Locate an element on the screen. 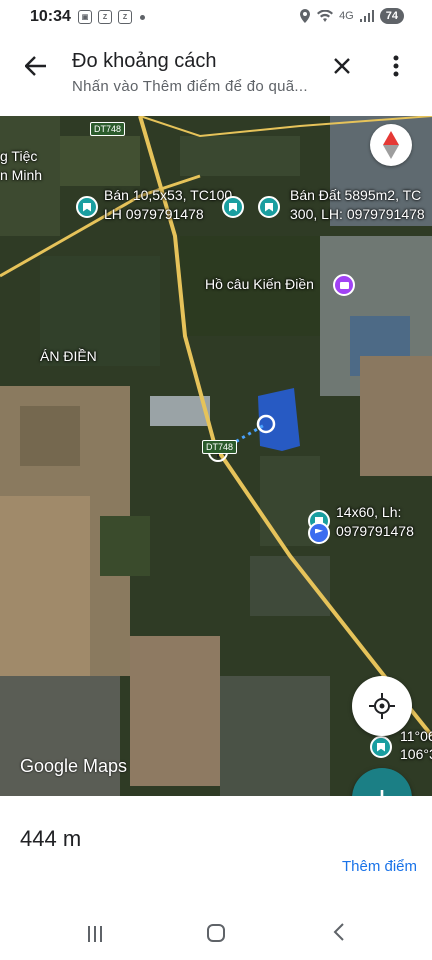  status-notification-icons: ▣ Z Z is located at coordinates (111, 17).